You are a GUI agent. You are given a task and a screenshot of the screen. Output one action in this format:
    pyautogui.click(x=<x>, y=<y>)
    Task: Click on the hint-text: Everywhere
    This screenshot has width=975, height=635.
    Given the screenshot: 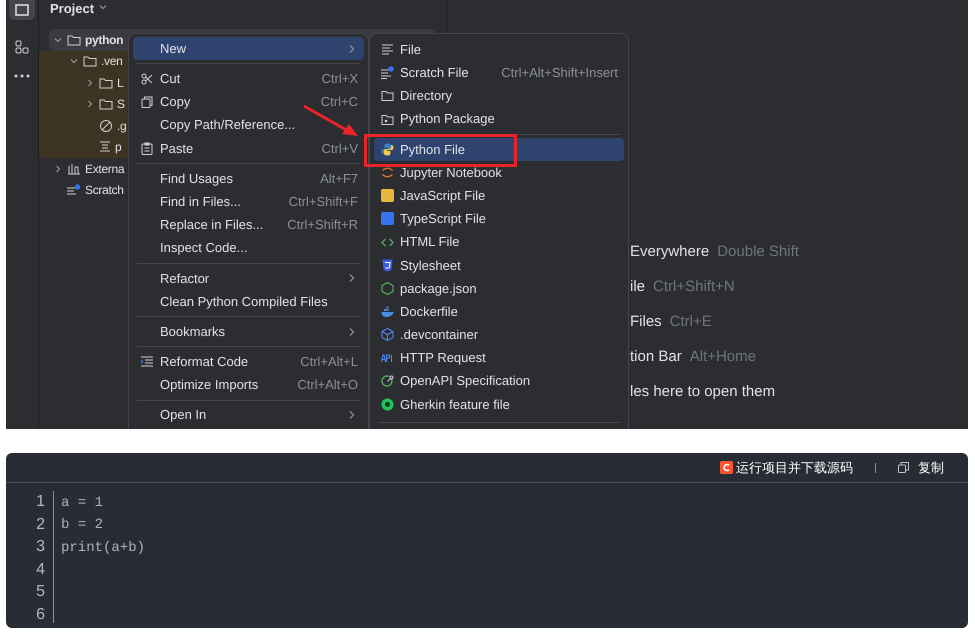 What is the action you would take?
    pyautogui.click(x=670, y=252)
    